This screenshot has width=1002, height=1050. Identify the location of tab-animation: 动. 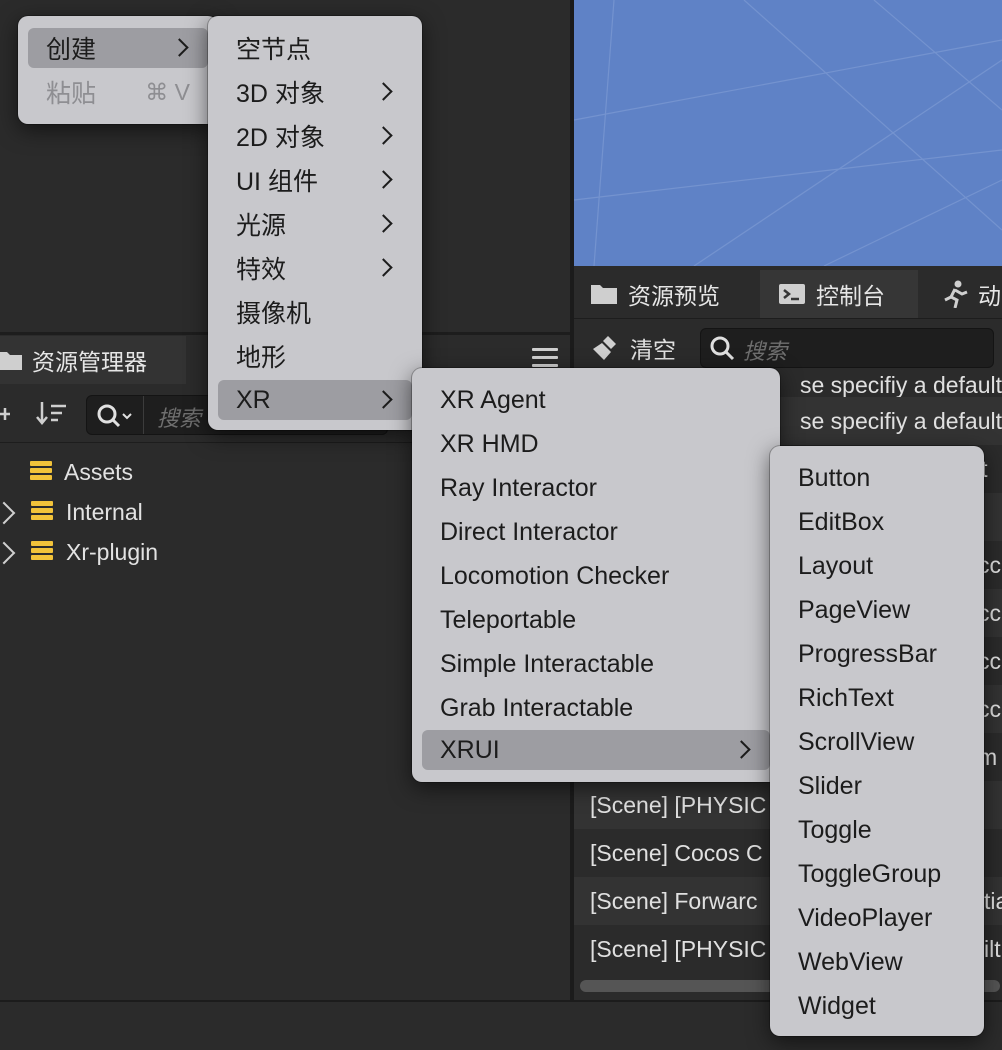
(971, 294).